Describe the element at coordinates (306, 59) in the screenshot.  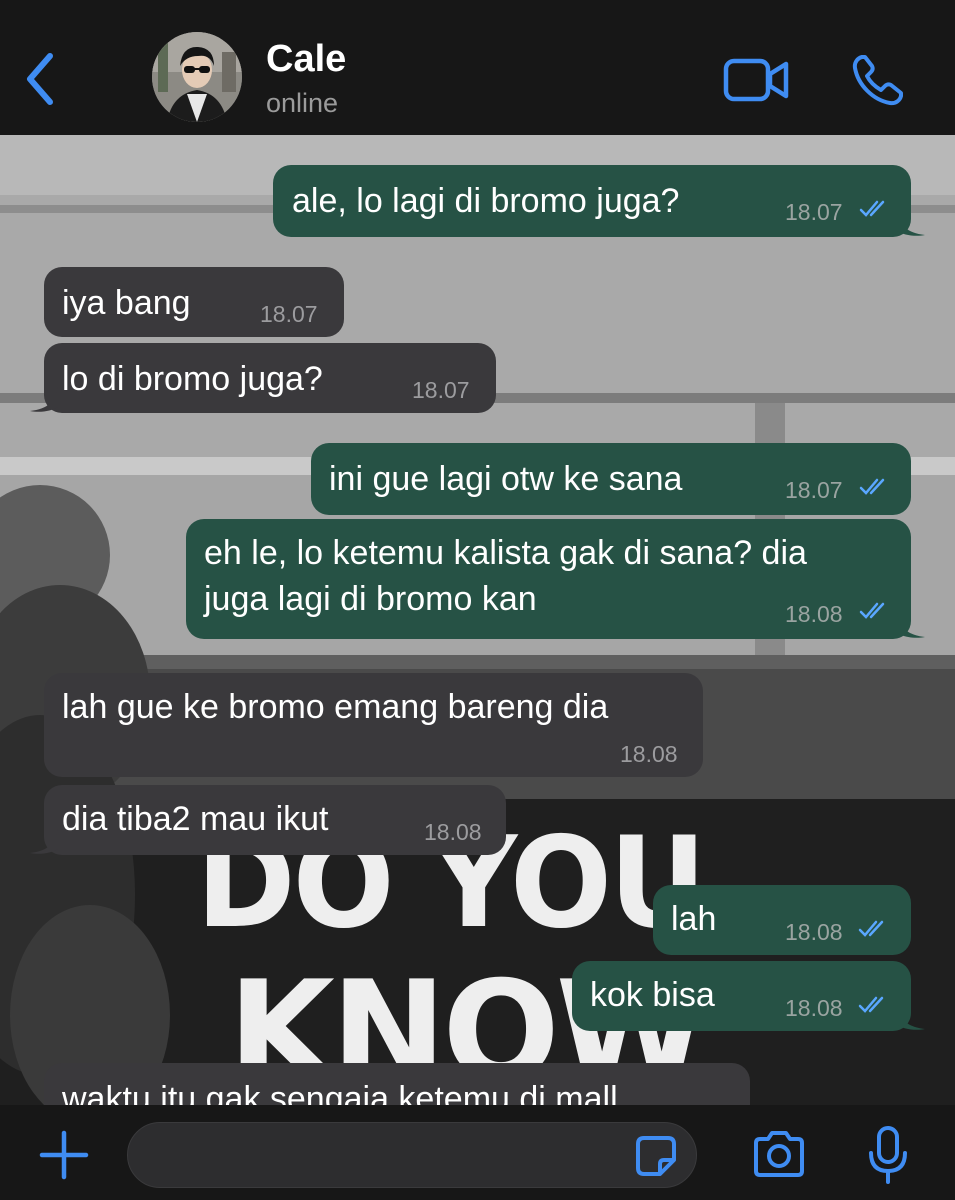
I see `contact-name: Cale` at that location.